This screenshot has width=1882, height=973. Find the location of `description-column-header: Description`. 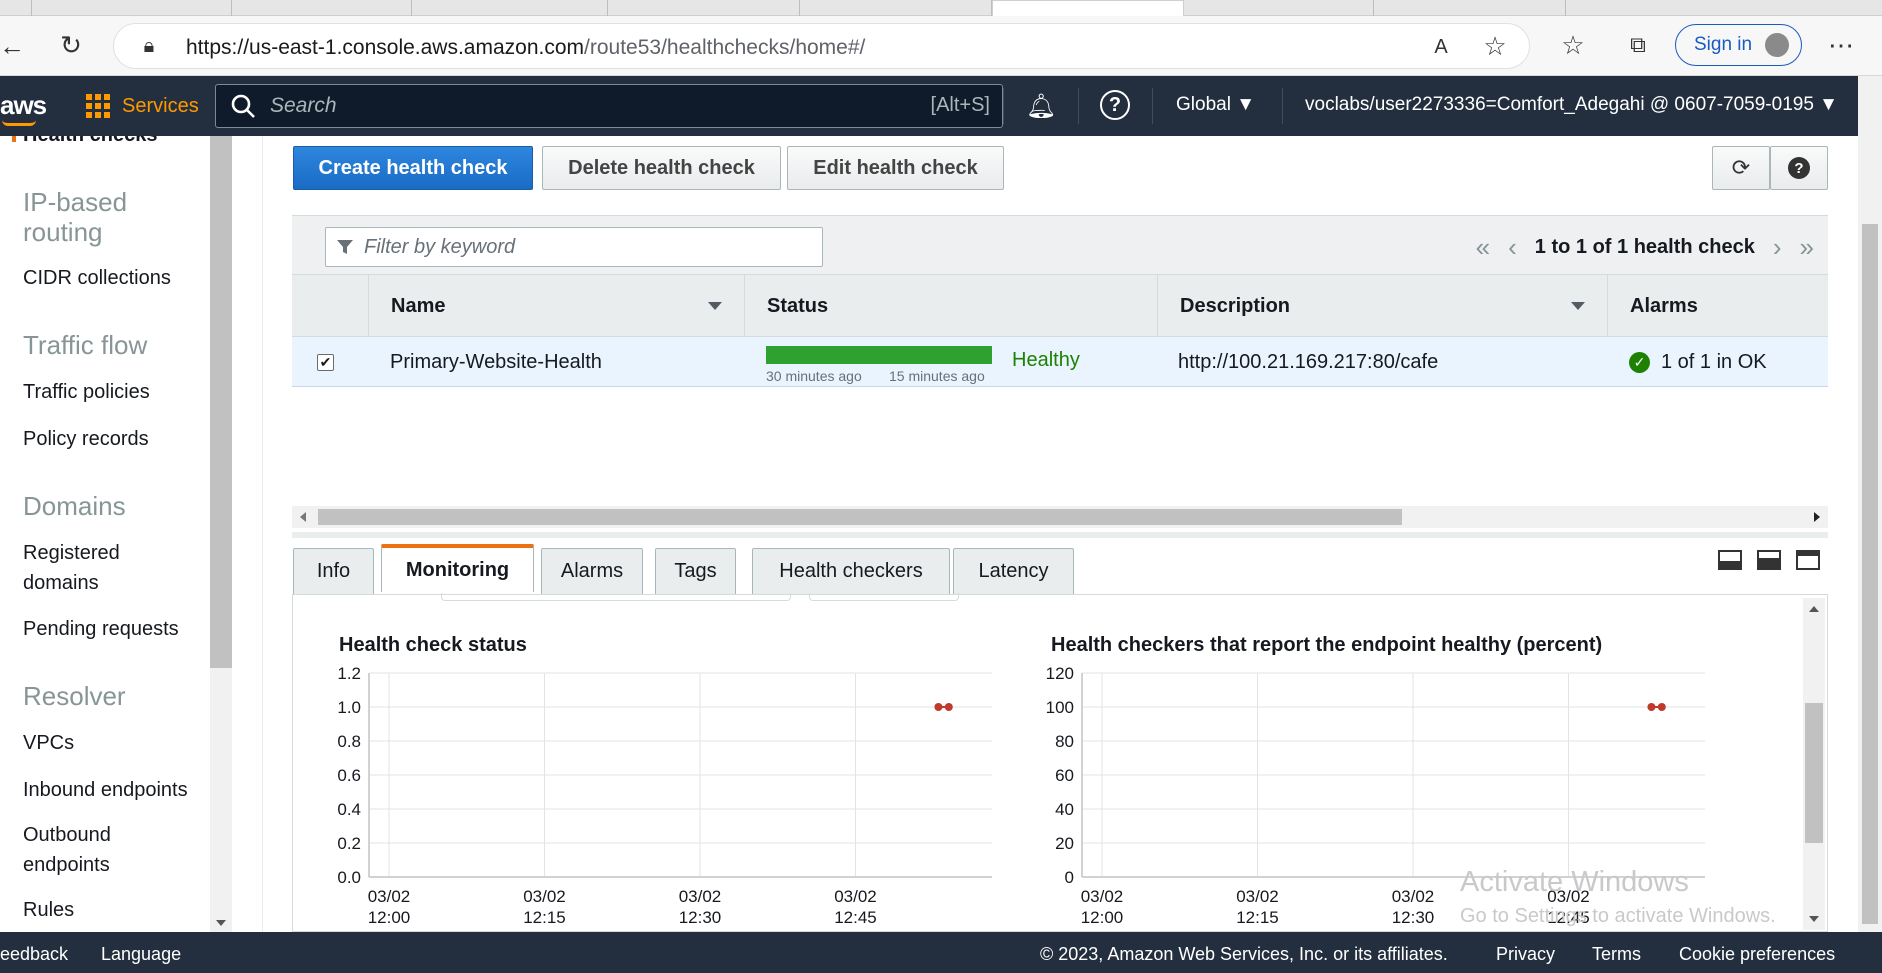

description-column-header: Description is located at coordinates (1382, 306).